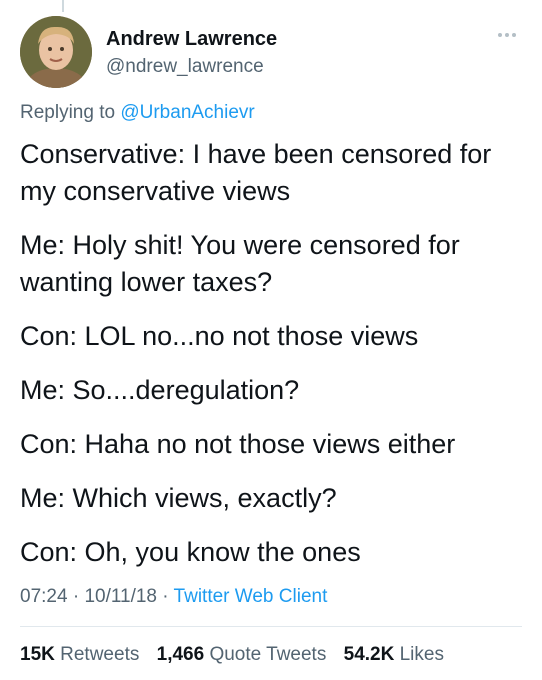 The image size is (542, 680). I want to click on tweet-paragraph: Me: So....deregulation?, so click(160, 390).